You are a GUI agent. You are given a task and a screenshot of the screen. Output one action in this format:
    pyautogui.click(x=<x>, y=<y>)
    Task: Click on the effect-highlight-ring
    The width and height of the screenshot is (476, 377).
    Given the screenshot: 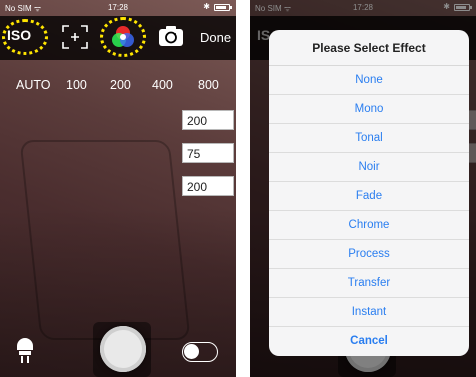 What is the action you would take?
    pyautogui.click(x=123, y=37)
    